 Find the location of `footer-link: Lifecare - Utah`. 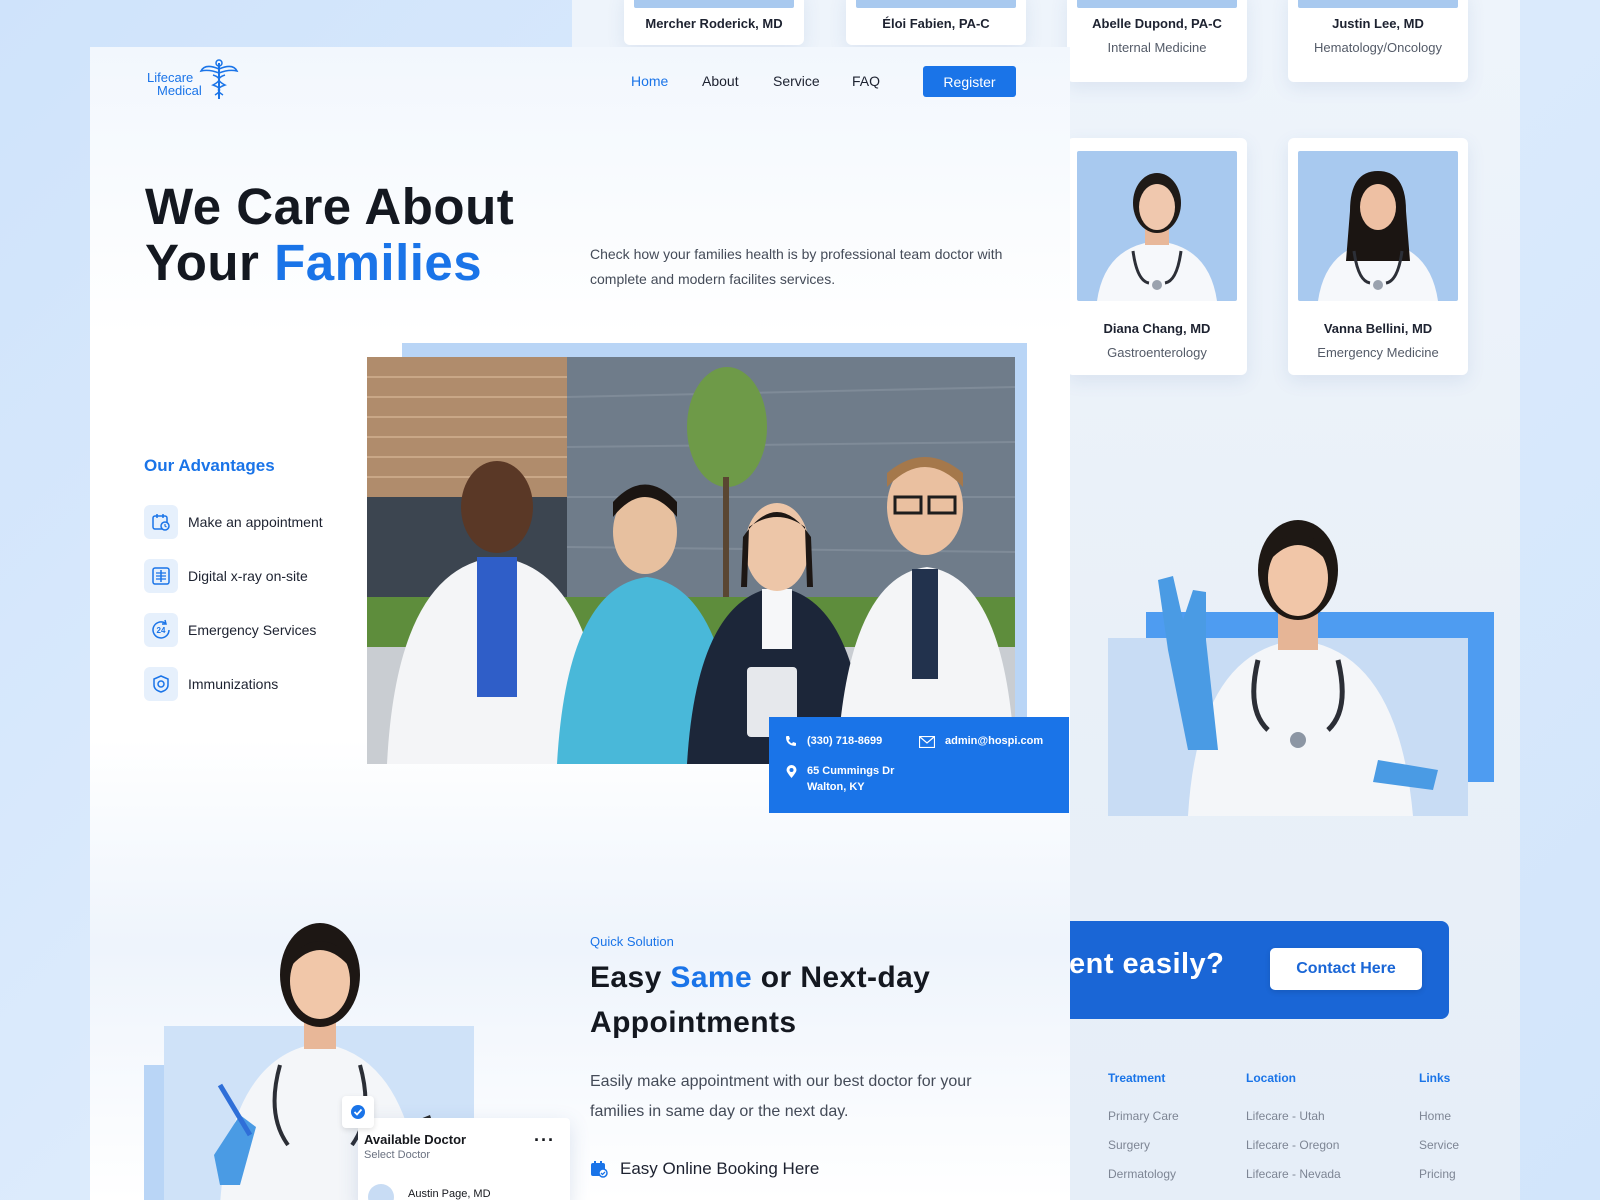

footer-link: Lifecare - Utah is located at coordinates (1285, 1116).